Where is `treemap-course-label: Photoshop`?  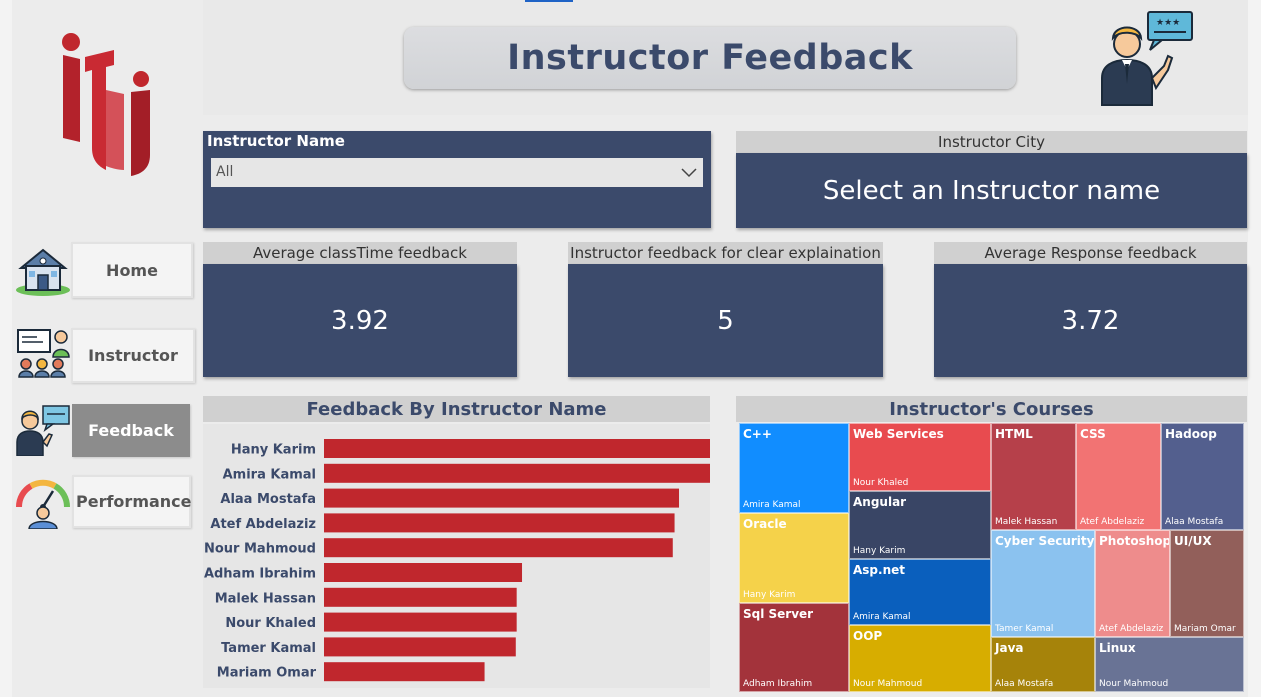
treemap-course-label: Photoshop is located at coordinates (1134, 541).